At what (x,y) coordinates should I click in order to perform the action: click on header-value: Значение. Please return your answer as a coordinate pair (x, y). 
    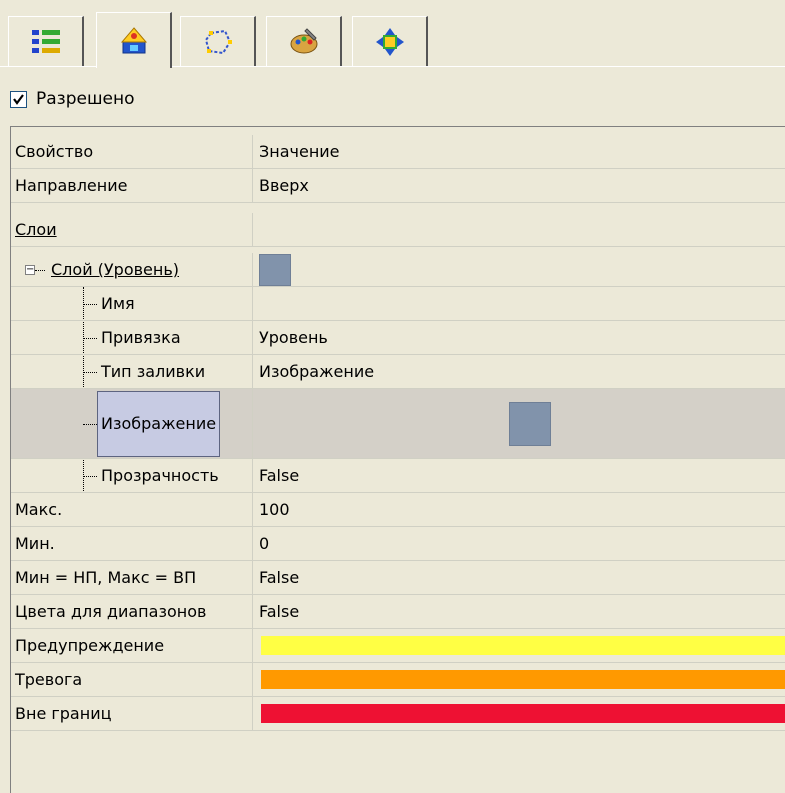
    Looking at the image, I should click on (299, 151).